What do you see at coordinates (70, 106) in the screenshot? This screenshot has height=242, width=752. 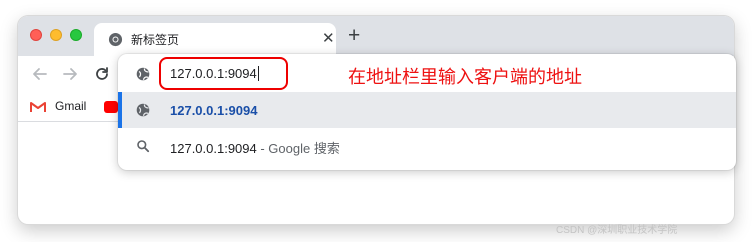 I see `bookmark-gmail: Gmail` at bounding box center [70, 106].